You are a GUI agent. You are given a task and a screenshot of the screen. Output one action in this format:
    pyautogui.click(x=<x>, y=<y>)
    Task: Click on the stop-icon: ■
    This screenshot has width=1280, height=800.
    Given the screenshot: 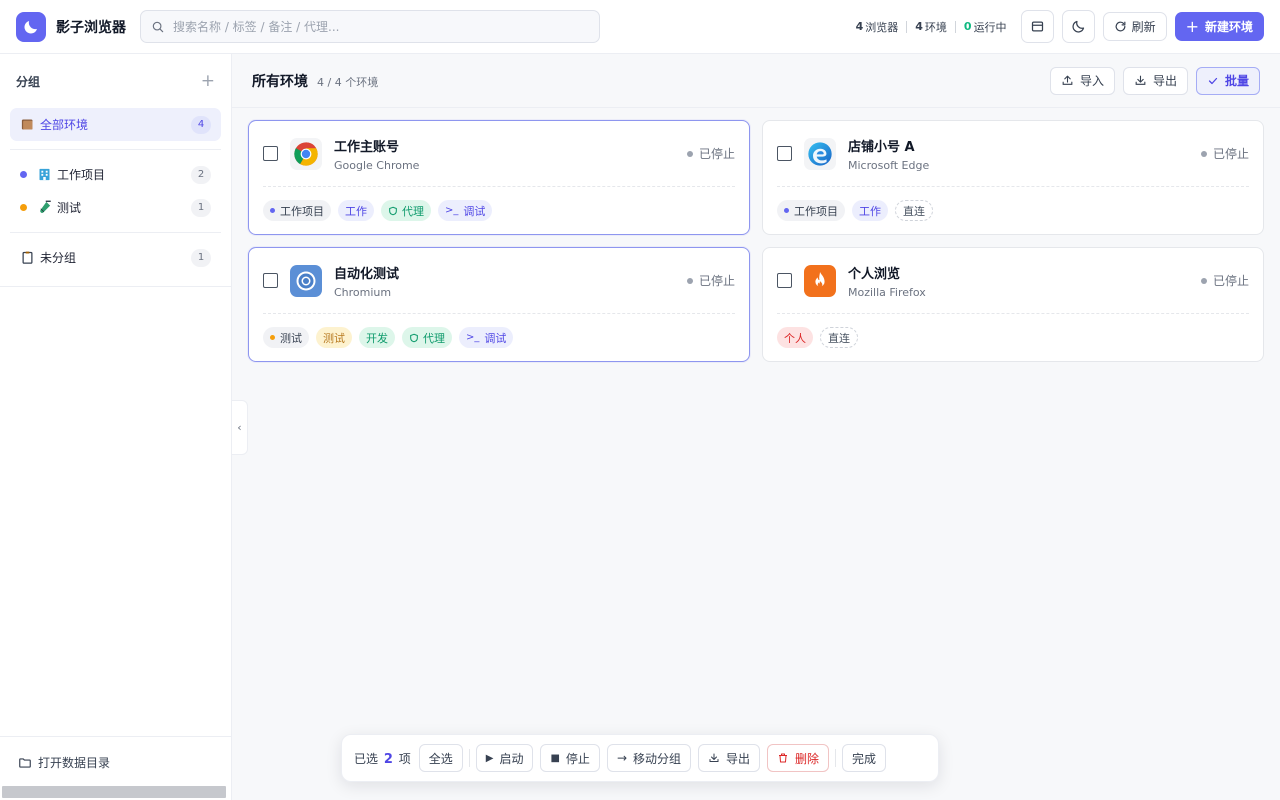 What is the action you would take?
    pyautogui.click(x=555, y=758)
    